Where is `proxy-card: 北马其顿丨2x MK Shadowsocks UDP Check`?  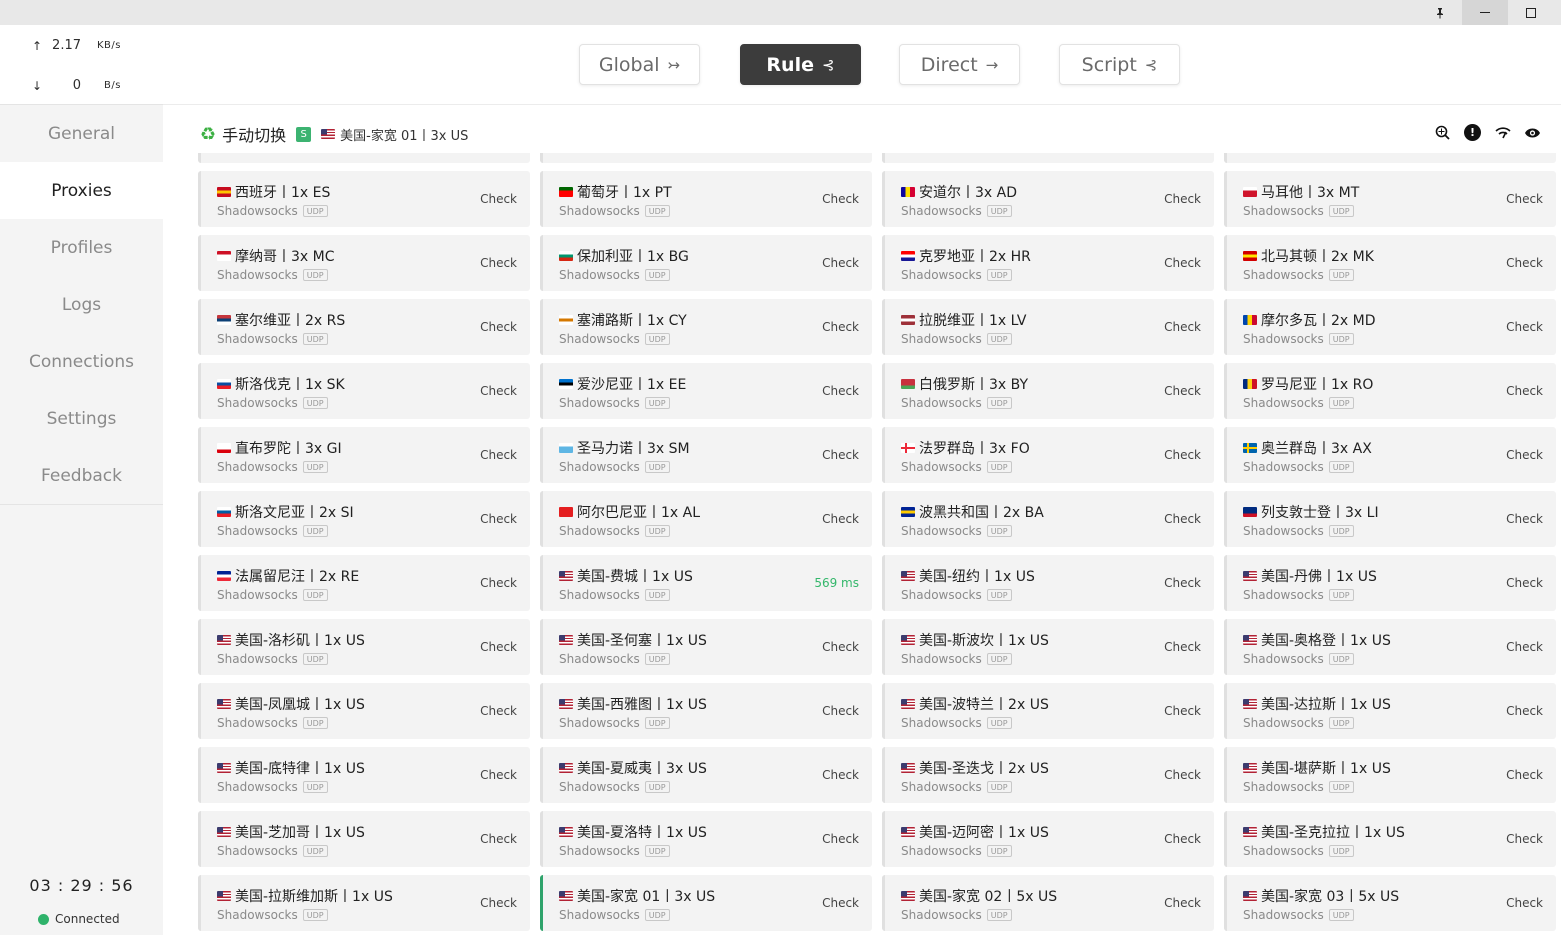
proxy-card: 北马其顿丨2x MK Shadowsocks UDP Check is located at coordinates (1390, 263).